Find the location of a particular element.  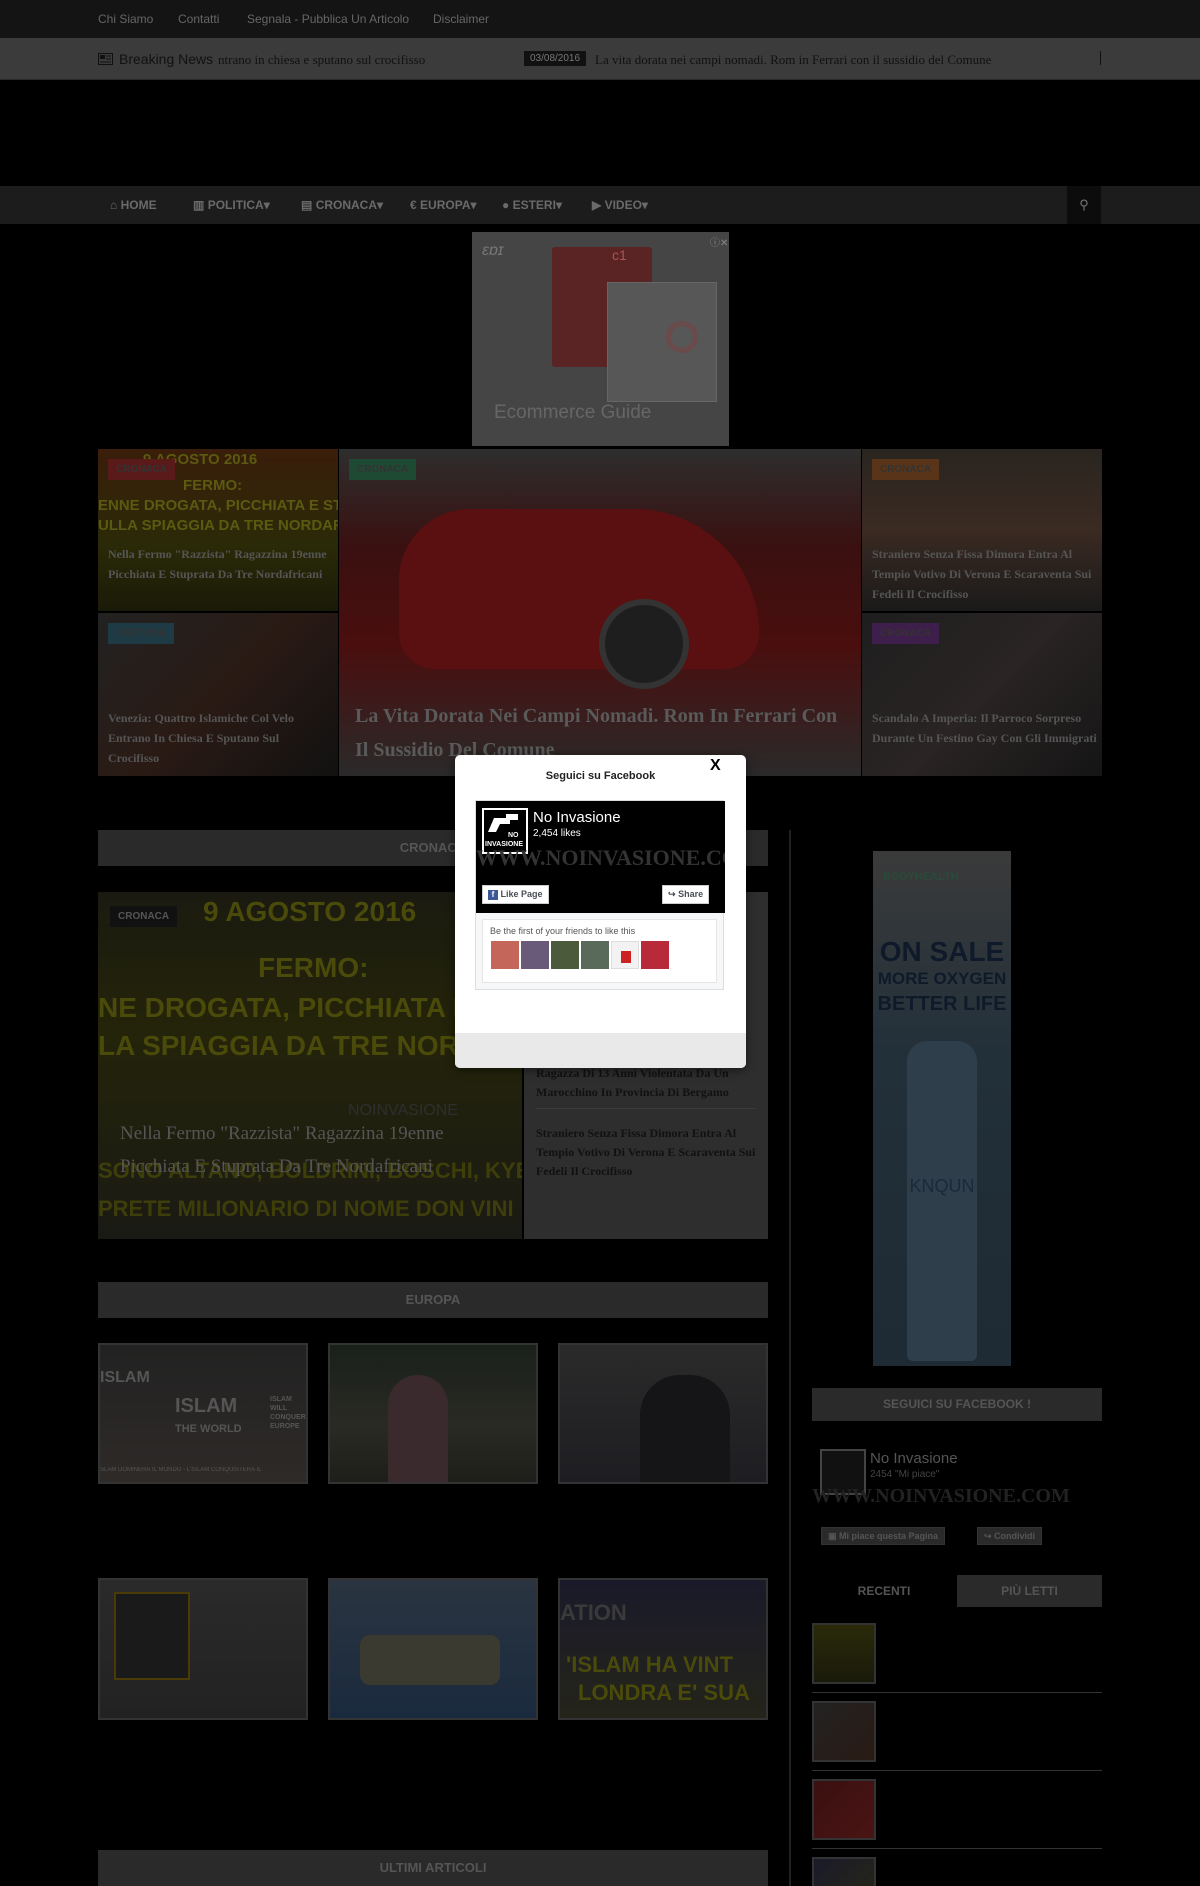

link-chi-siamo: Chi Siamo is located at coordinates (125, 19).